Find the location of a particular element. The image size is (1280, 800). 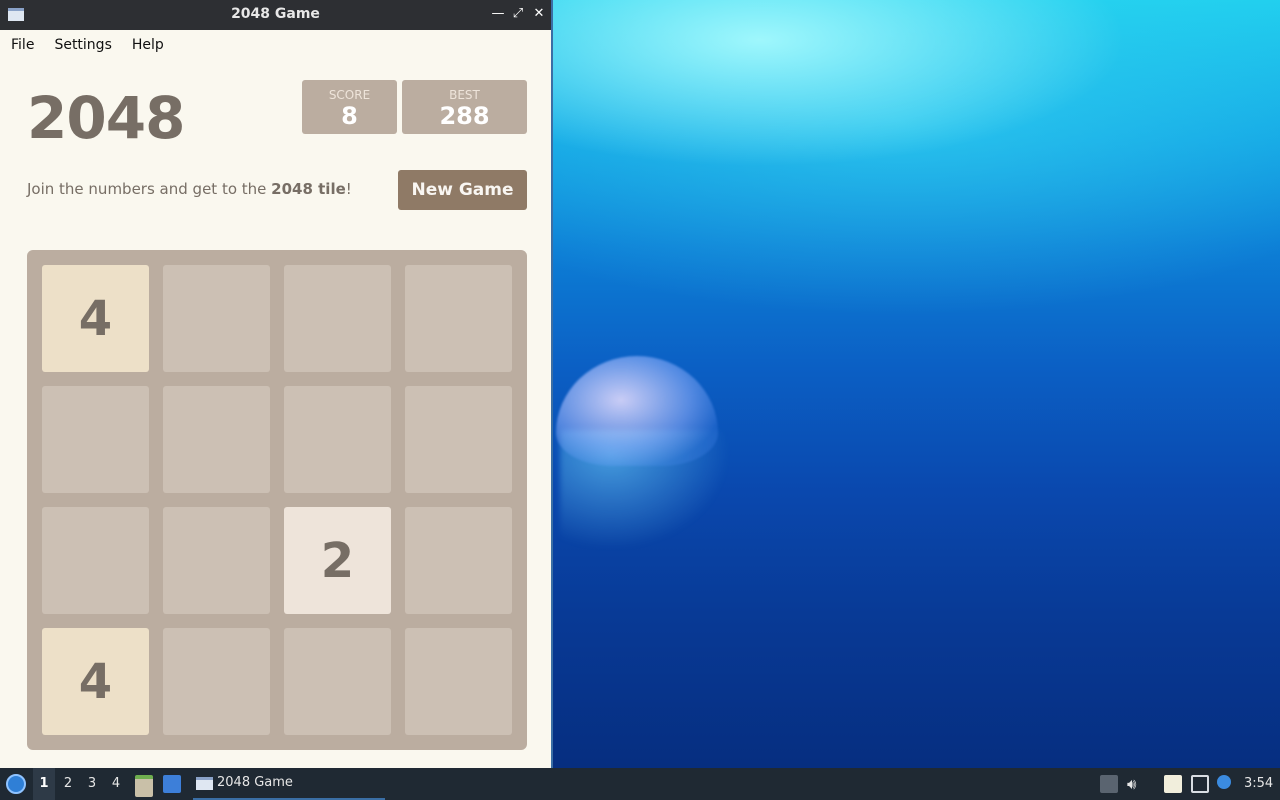

menubar: File Settings Help is located at coordinates (275, 45).